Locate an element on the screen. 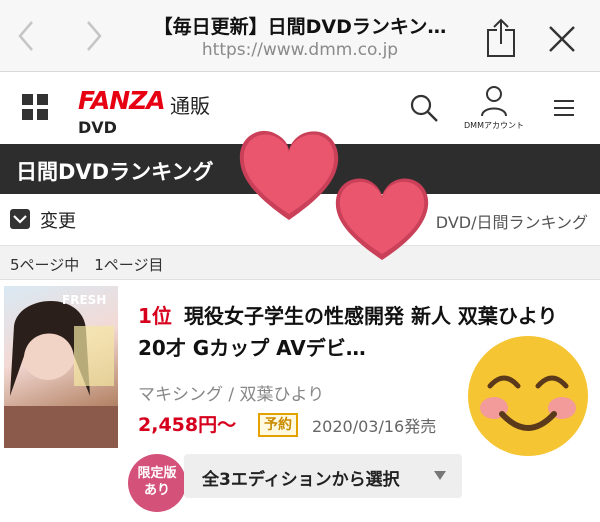  thumbnail-image: FRESH is located at coordinates (61, 370).